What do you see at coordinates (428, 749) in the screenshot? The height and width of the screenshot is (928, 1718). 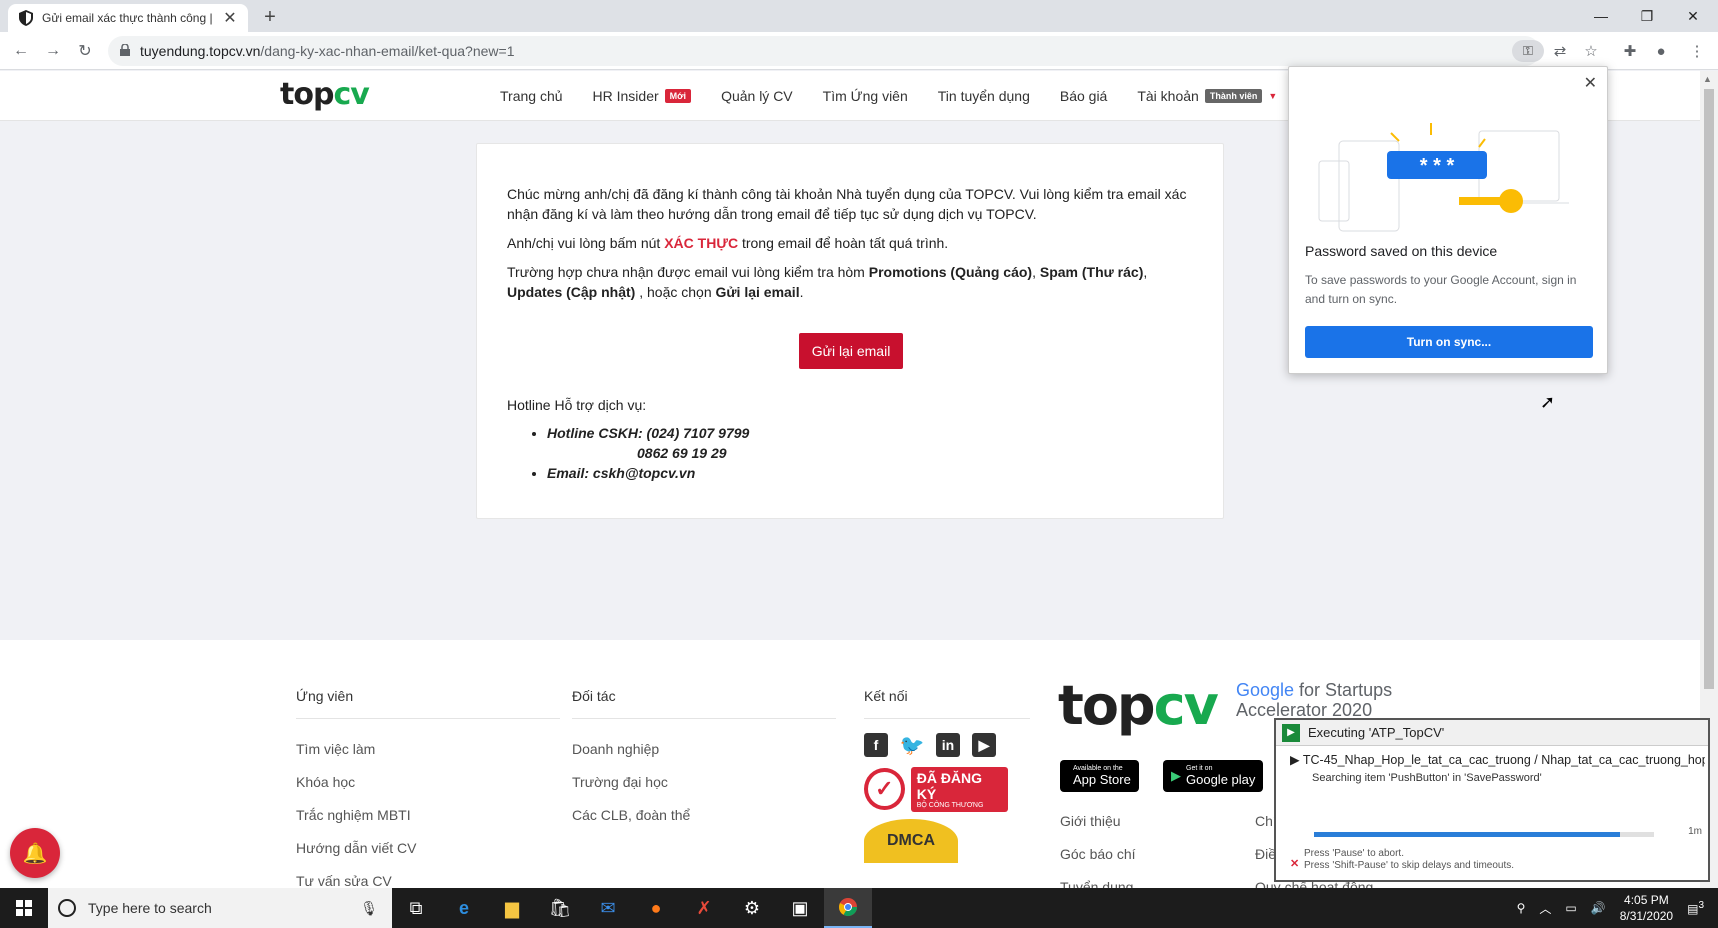 I see `footer-link: Tìm việc làm` at bounding box center [428, 749].